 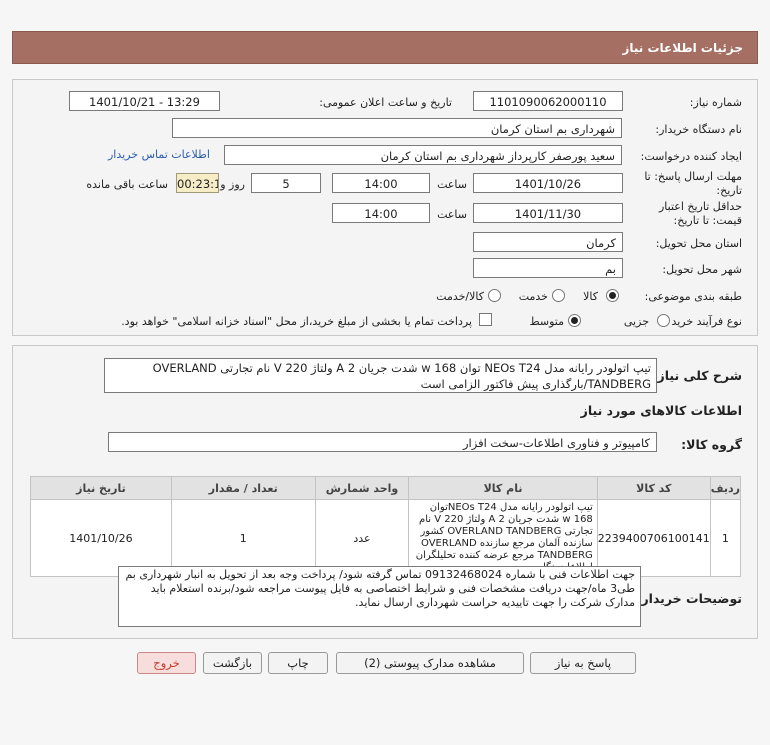 I want to click on buyer-notes-label: توضیحات خریدار:, so click(x=689, y=598).